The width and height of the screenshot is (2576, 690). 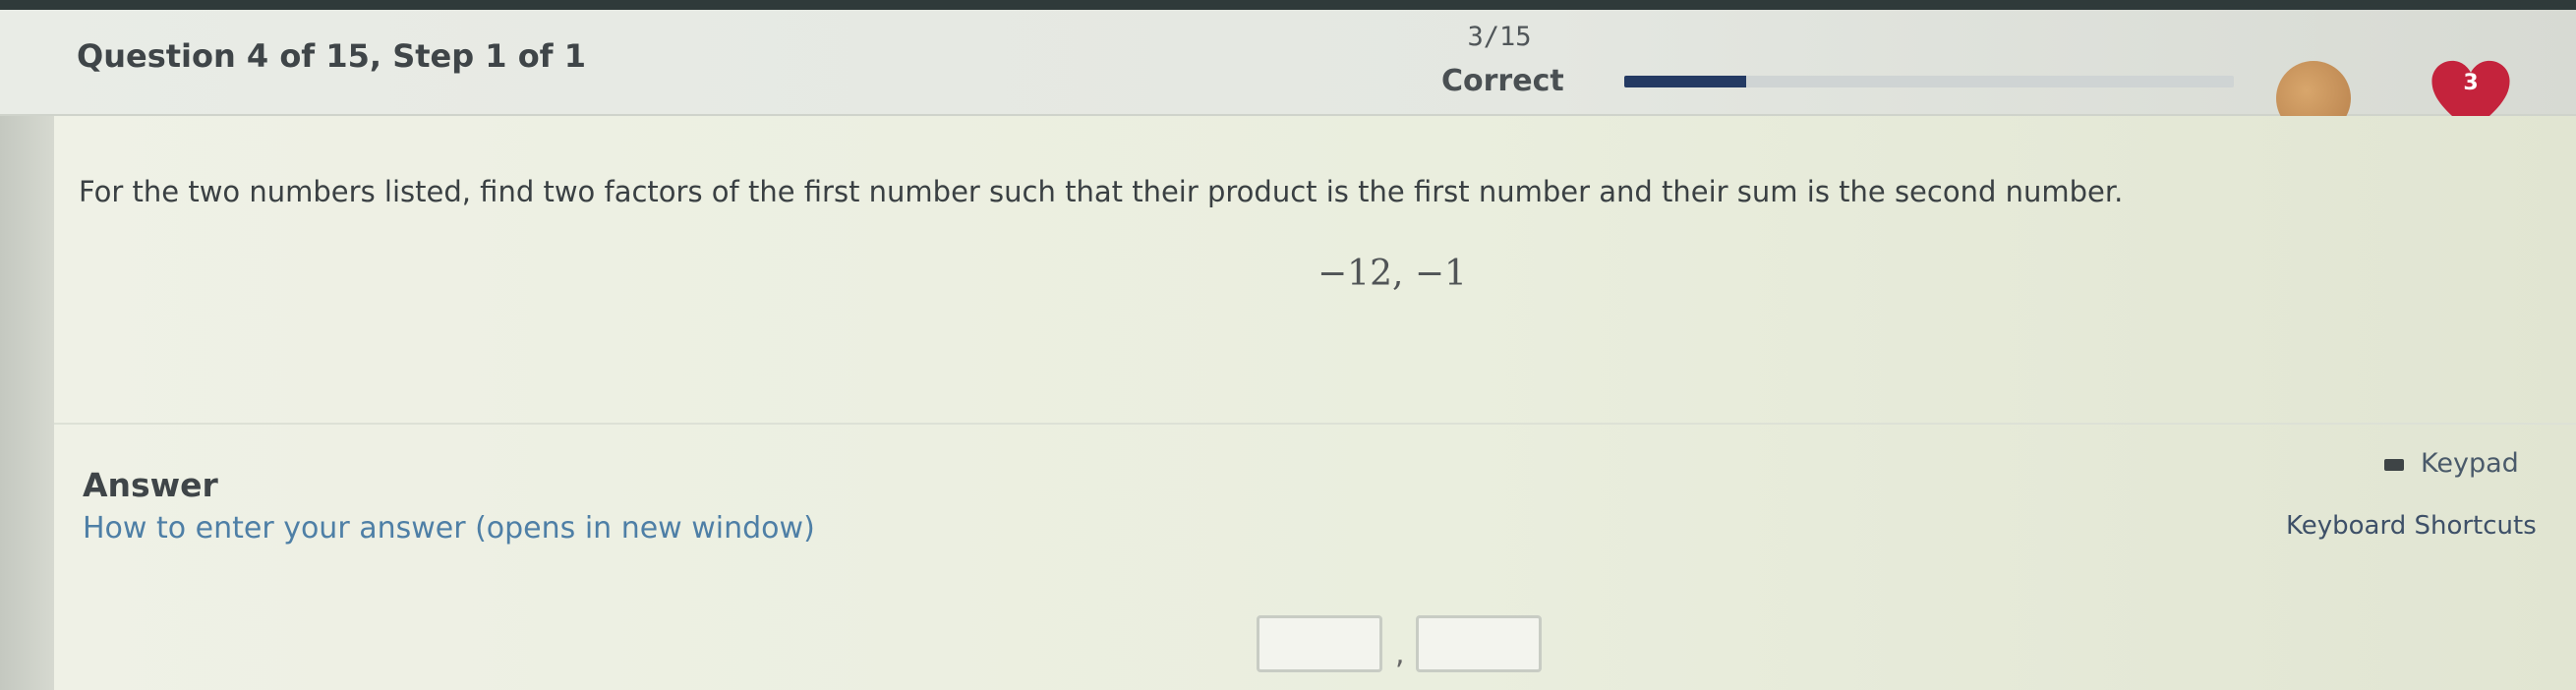 What do you see at coordinates (2411, 526) in the screenshot?
I see `keyboard-shortcuts-link: Keyboard Shortcuts` at bounding box center [2411, 526].